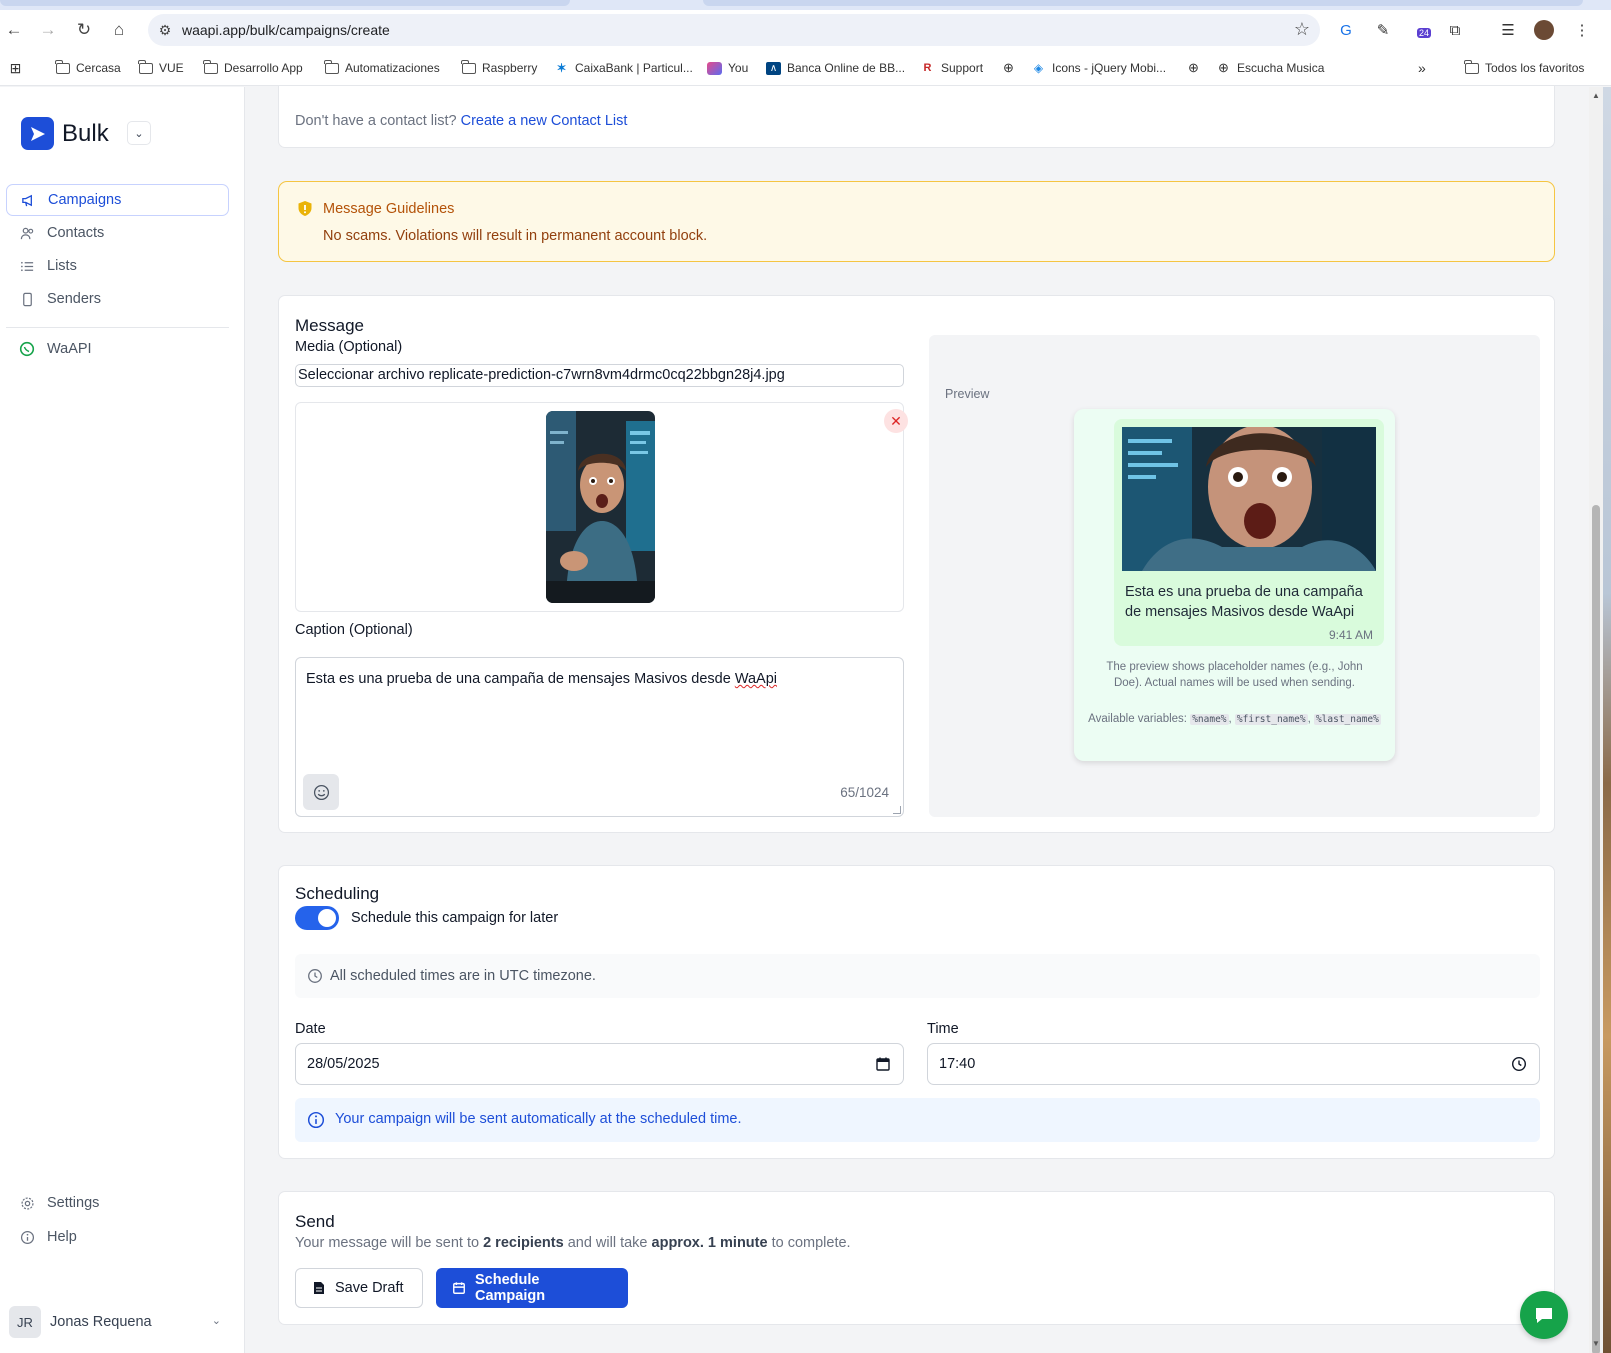 This screenshot has width=1611, height=1353. Describe the element at coordinates (15, 68) in the screenshot. I see `apps-grid-icon: ⊞` at that location.